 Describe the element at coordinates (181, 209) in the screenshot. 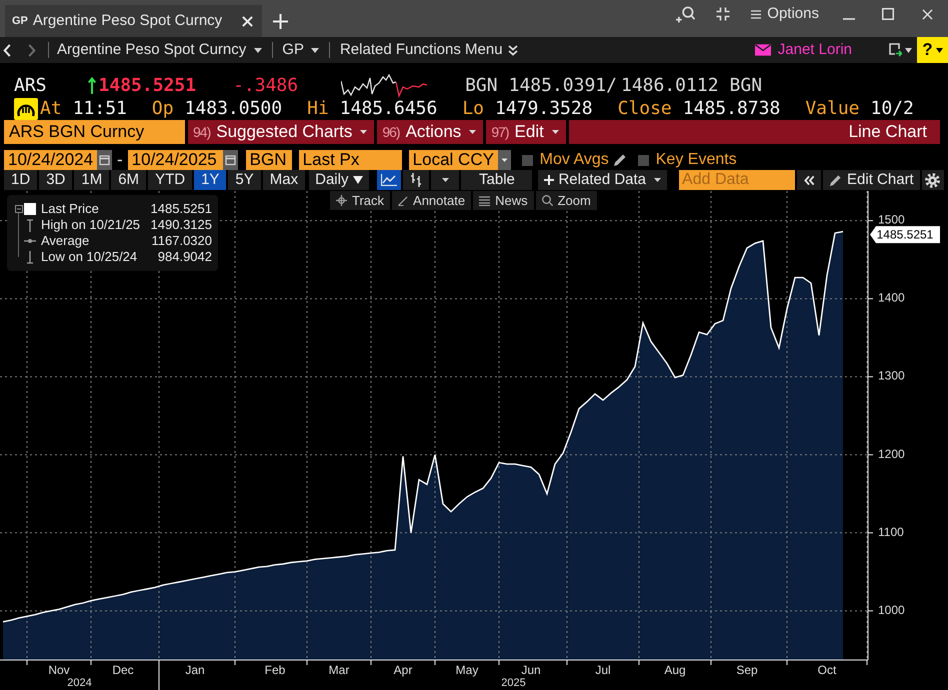

I see `legend-value: 1485.5251` at that location.